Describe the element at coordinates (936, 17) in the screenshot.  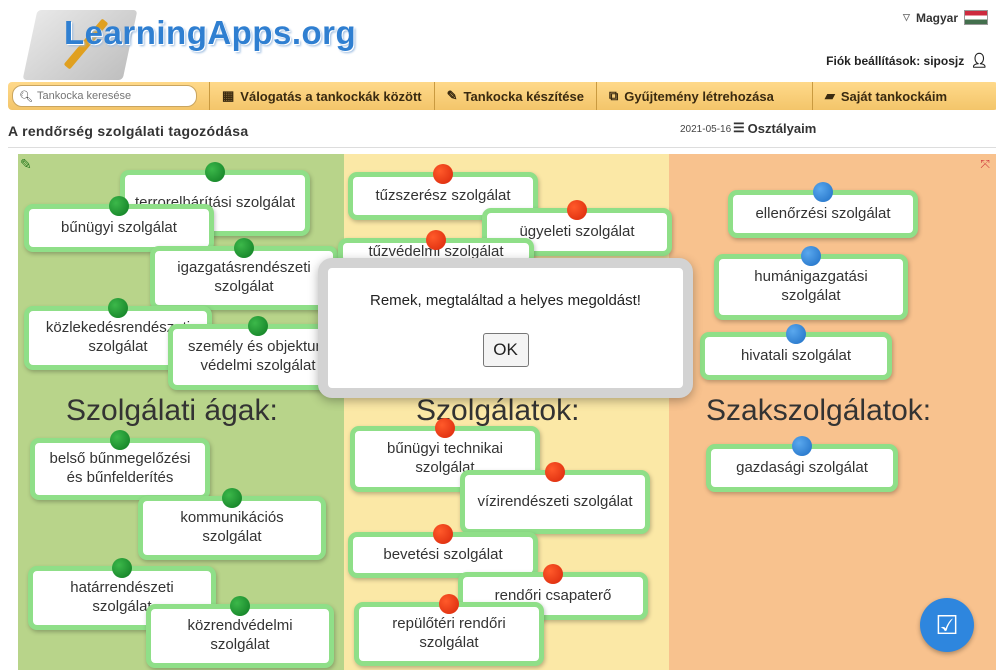
I see `language-label: Magyar` at that location.